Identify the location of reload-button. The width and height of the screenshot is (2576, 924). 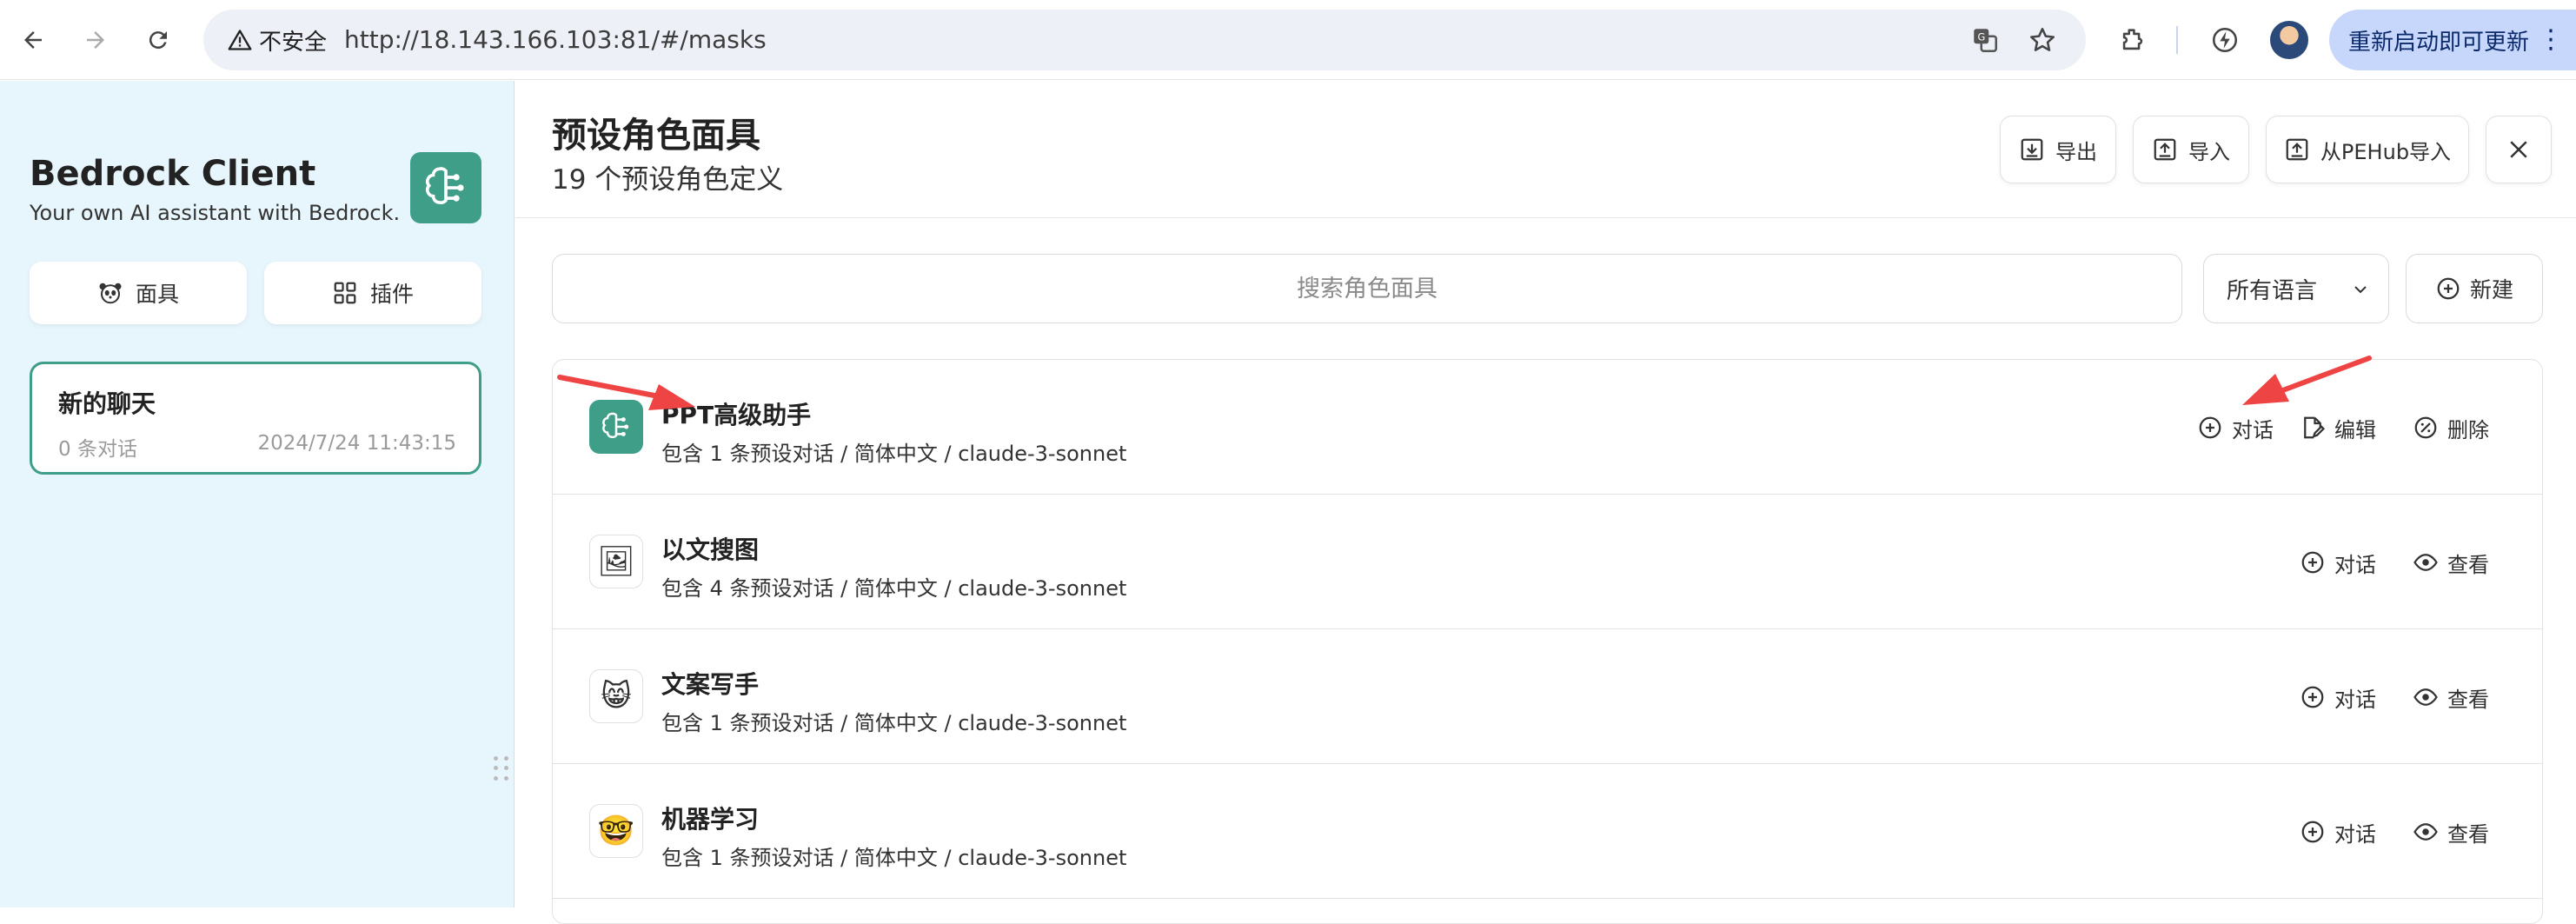
(158, 40).